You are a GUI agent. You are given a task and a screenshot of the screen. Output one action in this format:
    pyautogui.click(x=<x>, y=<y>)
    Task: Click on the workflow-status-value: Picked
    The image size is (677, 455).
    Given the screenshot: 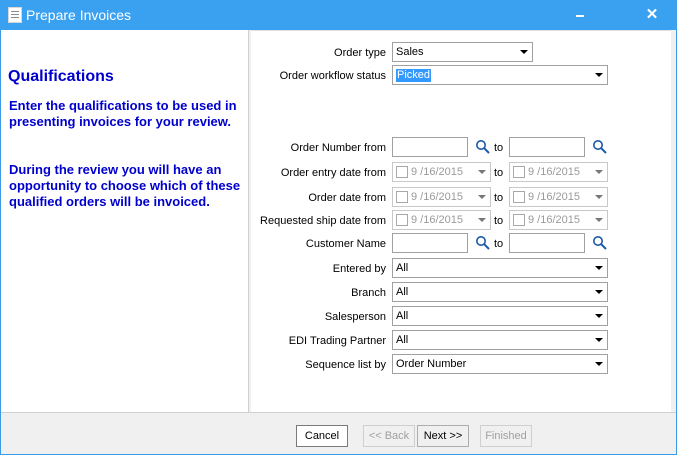 What is the action you would take?
    pyautogui.click(x=414, y=75)
    